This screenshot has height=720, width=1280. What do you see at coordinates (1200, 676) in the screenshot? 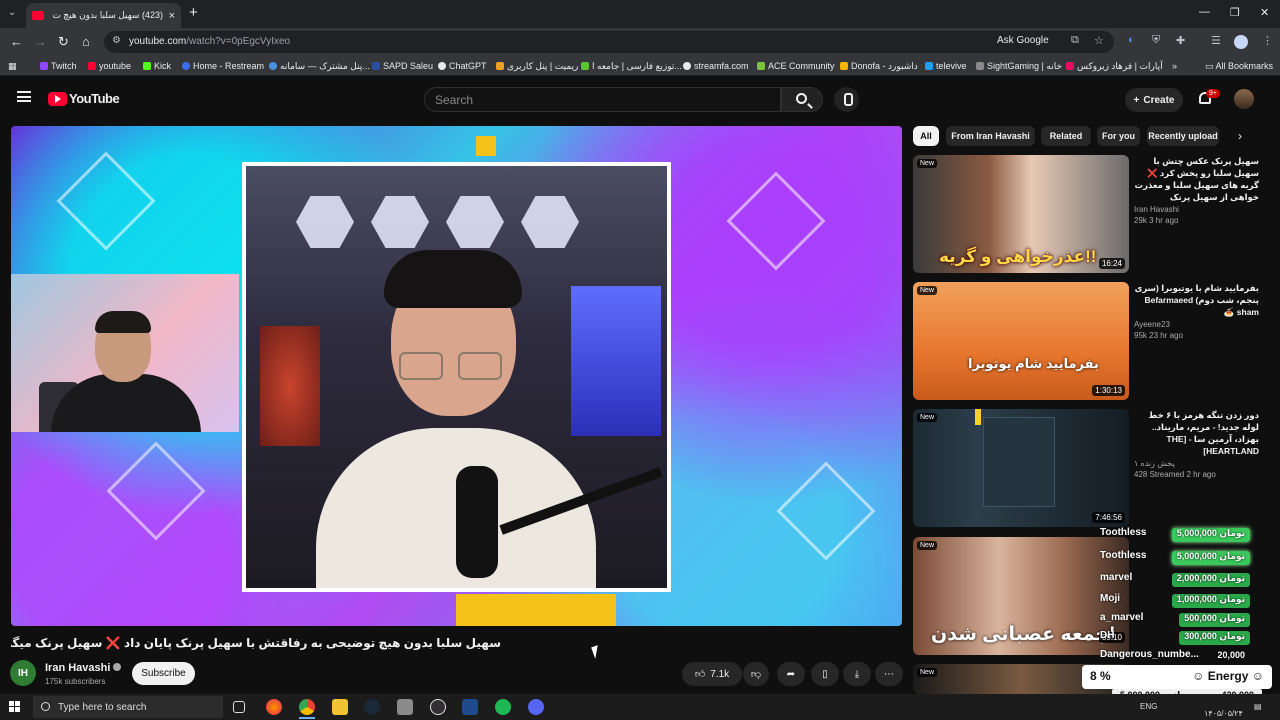
I see `emoji-icon: ☺` at bounding box center [1200, 676].